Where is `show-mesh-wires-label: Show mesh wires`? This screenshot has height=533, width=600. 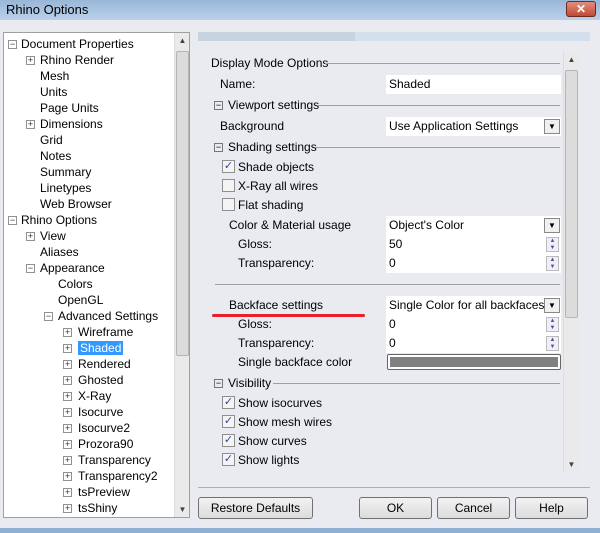
show-mesh-wires-label: Show mesh wires is located at coordinates (285, 422).